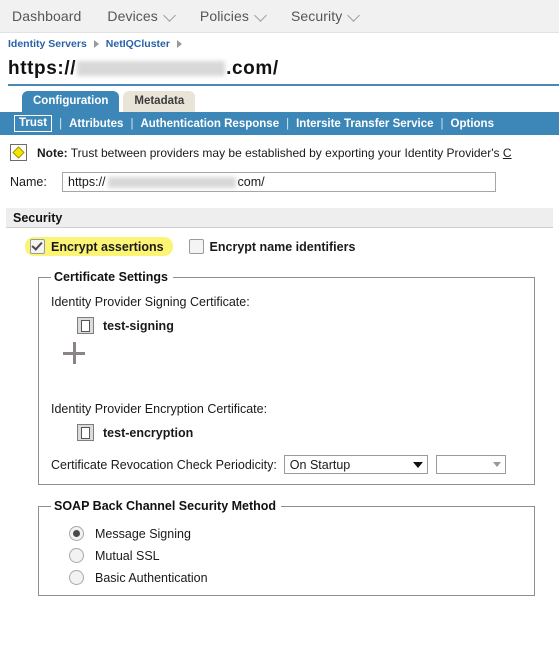 This screenshot has width=559, height=661. I want to click on top-navigation-bar: Dashboard Devices Policies Security, so click(279, 16).